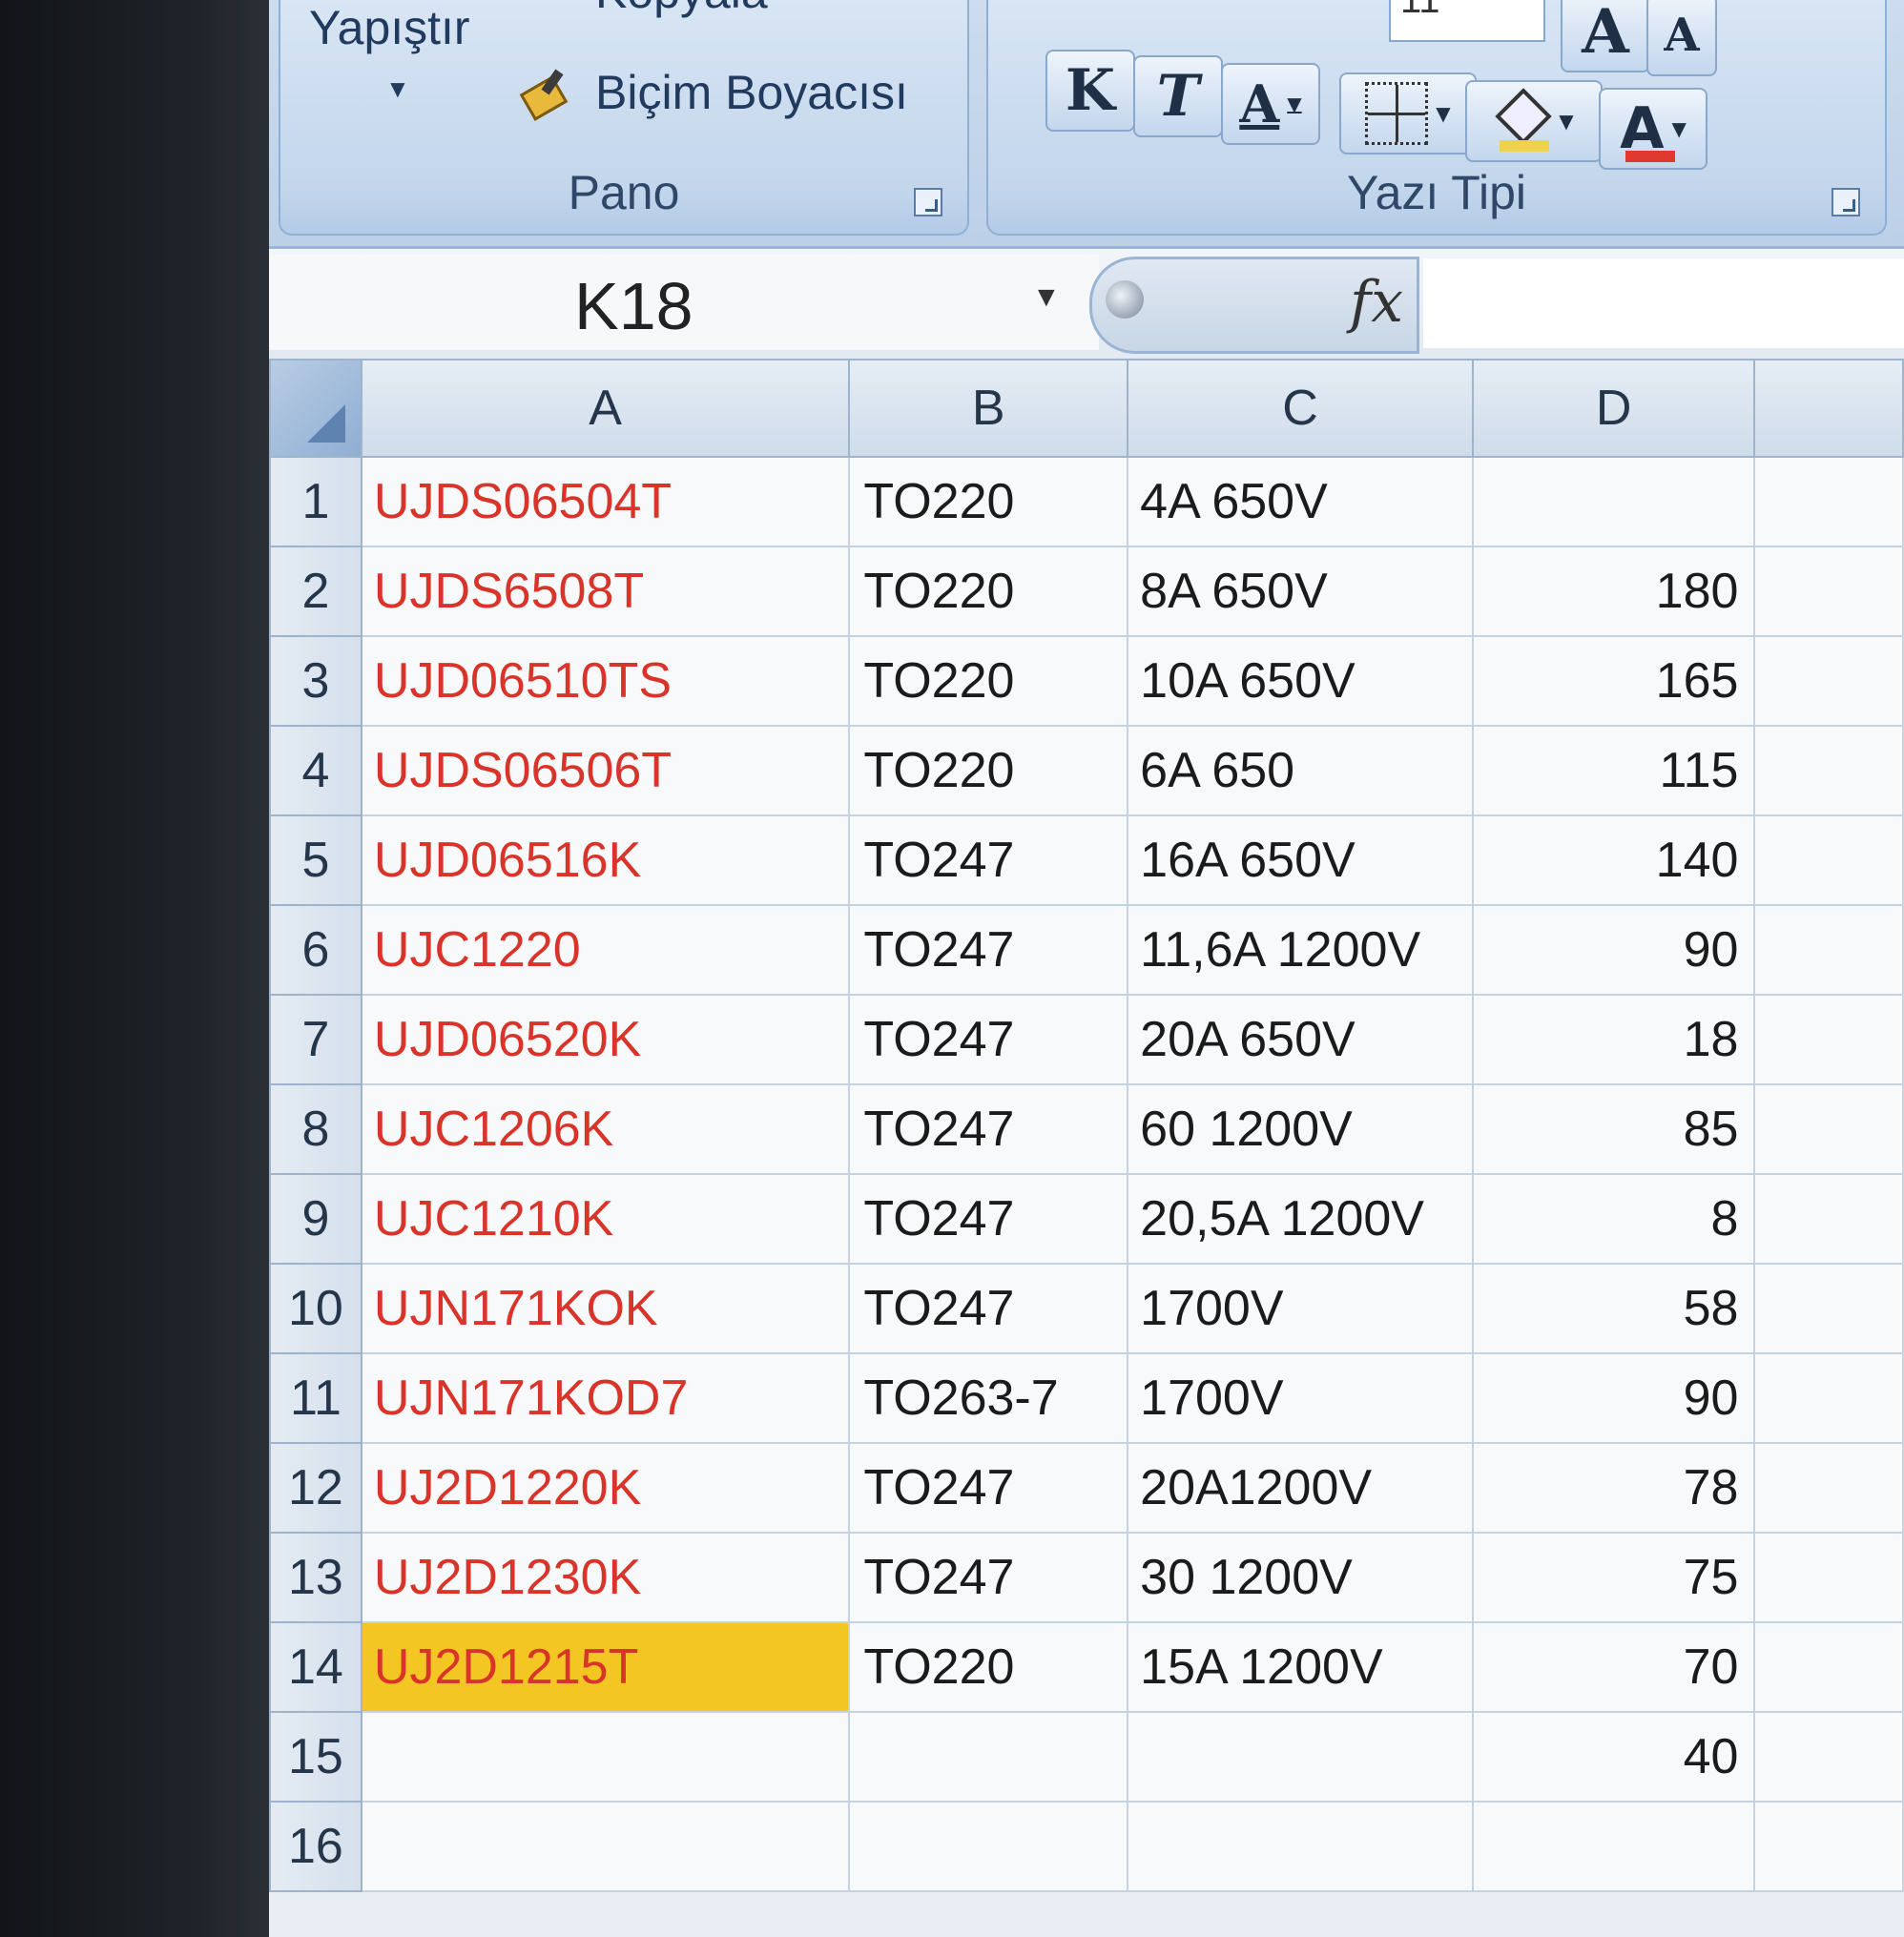  Describe the element at coordinates (1125, 299) in the screenshot. I see `formula-bar-resize-handle` at that location.